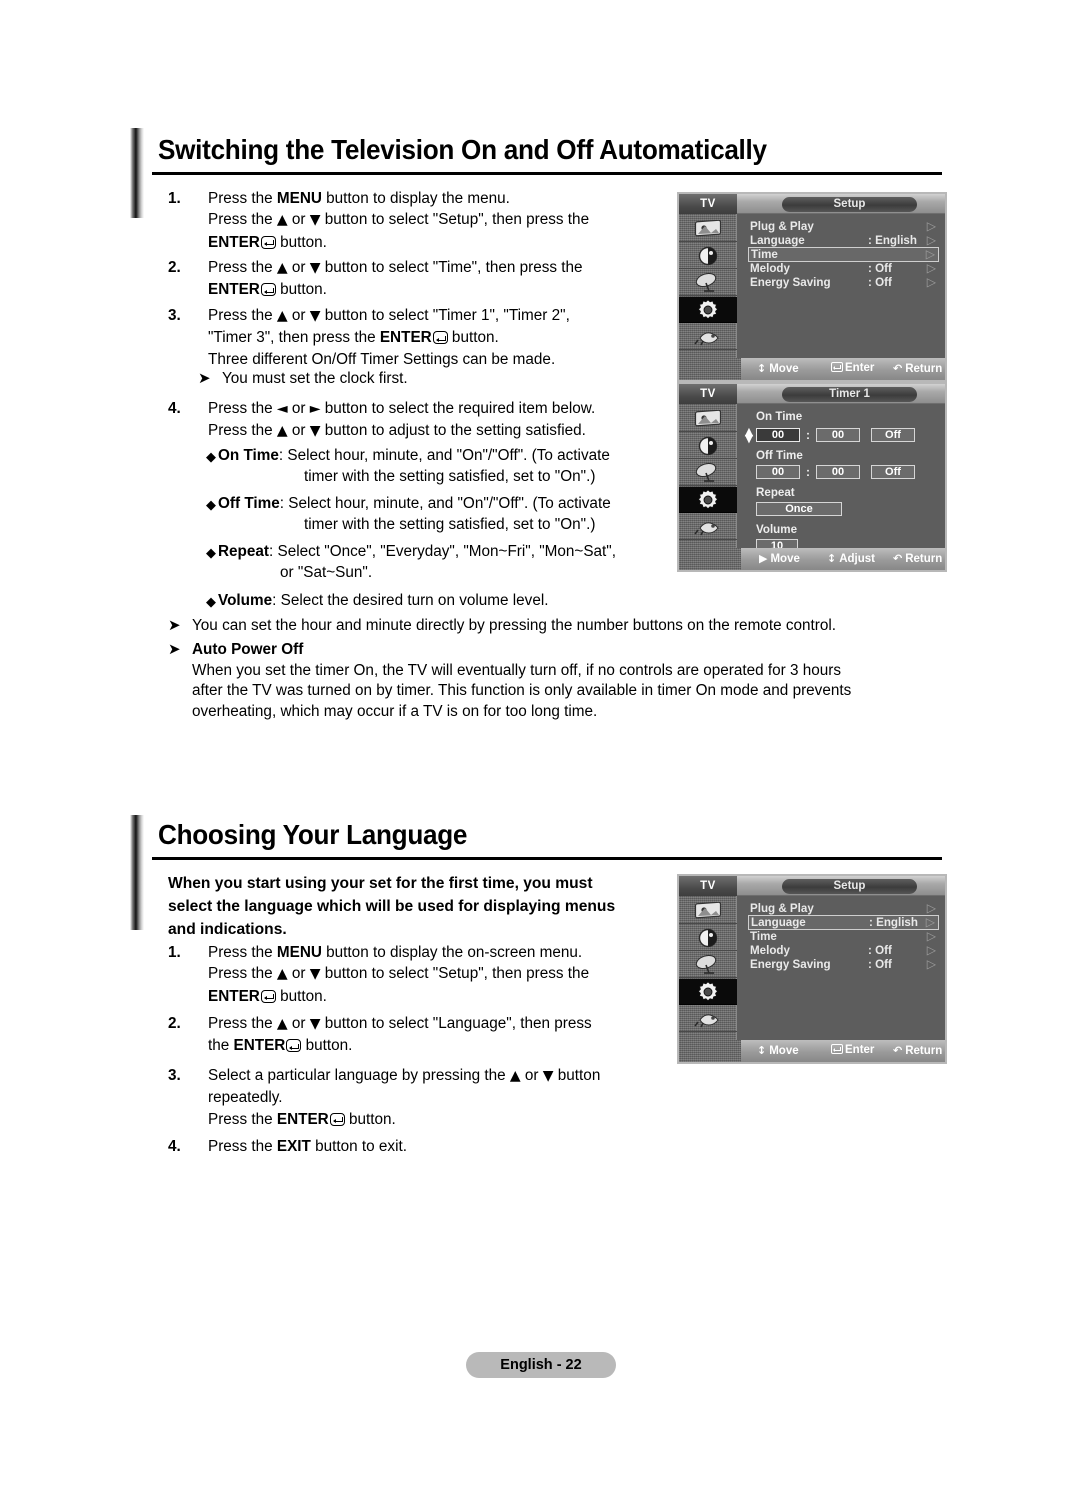 The height and width of the screenshot is (1486, 1080). I want to click on bullet-volume-term: Volume, so click(245, 600).